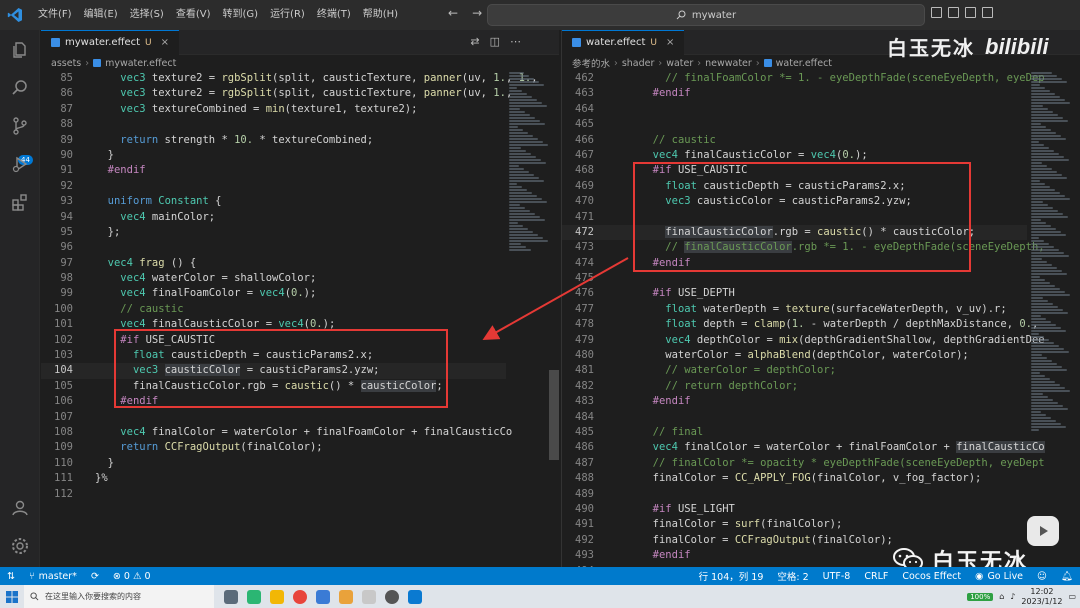  What do you see at coordinates (578, 170) in the screenshot?
I see `line-number: 468` at bounding box center [578, 170].